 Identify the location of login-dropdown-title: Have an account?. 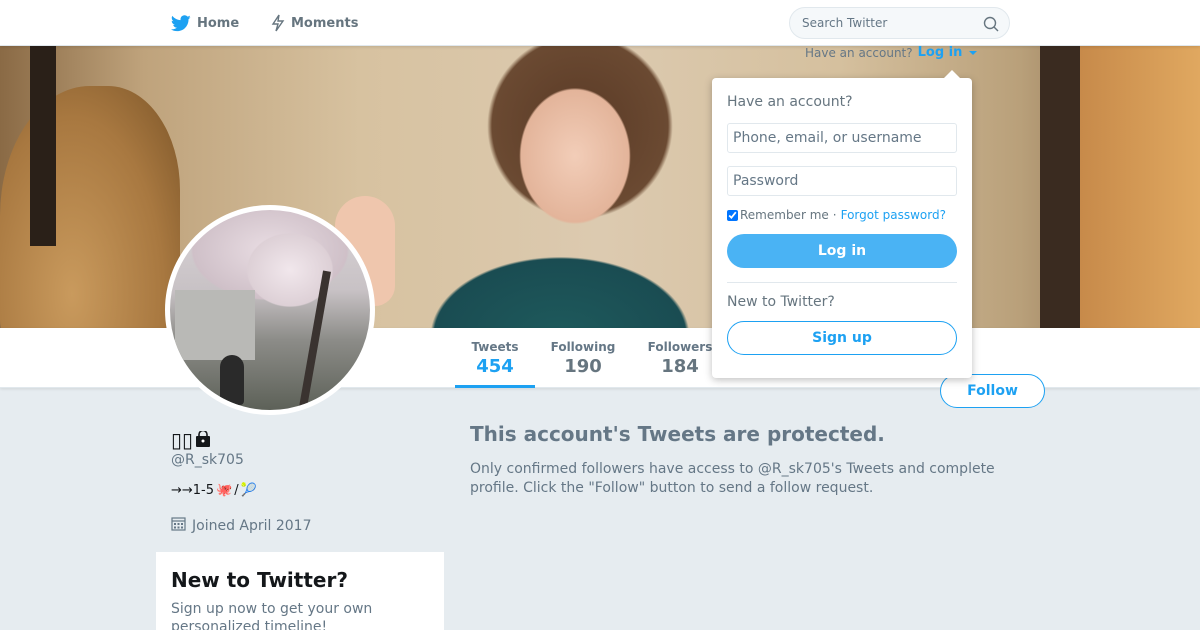
(790, 102).